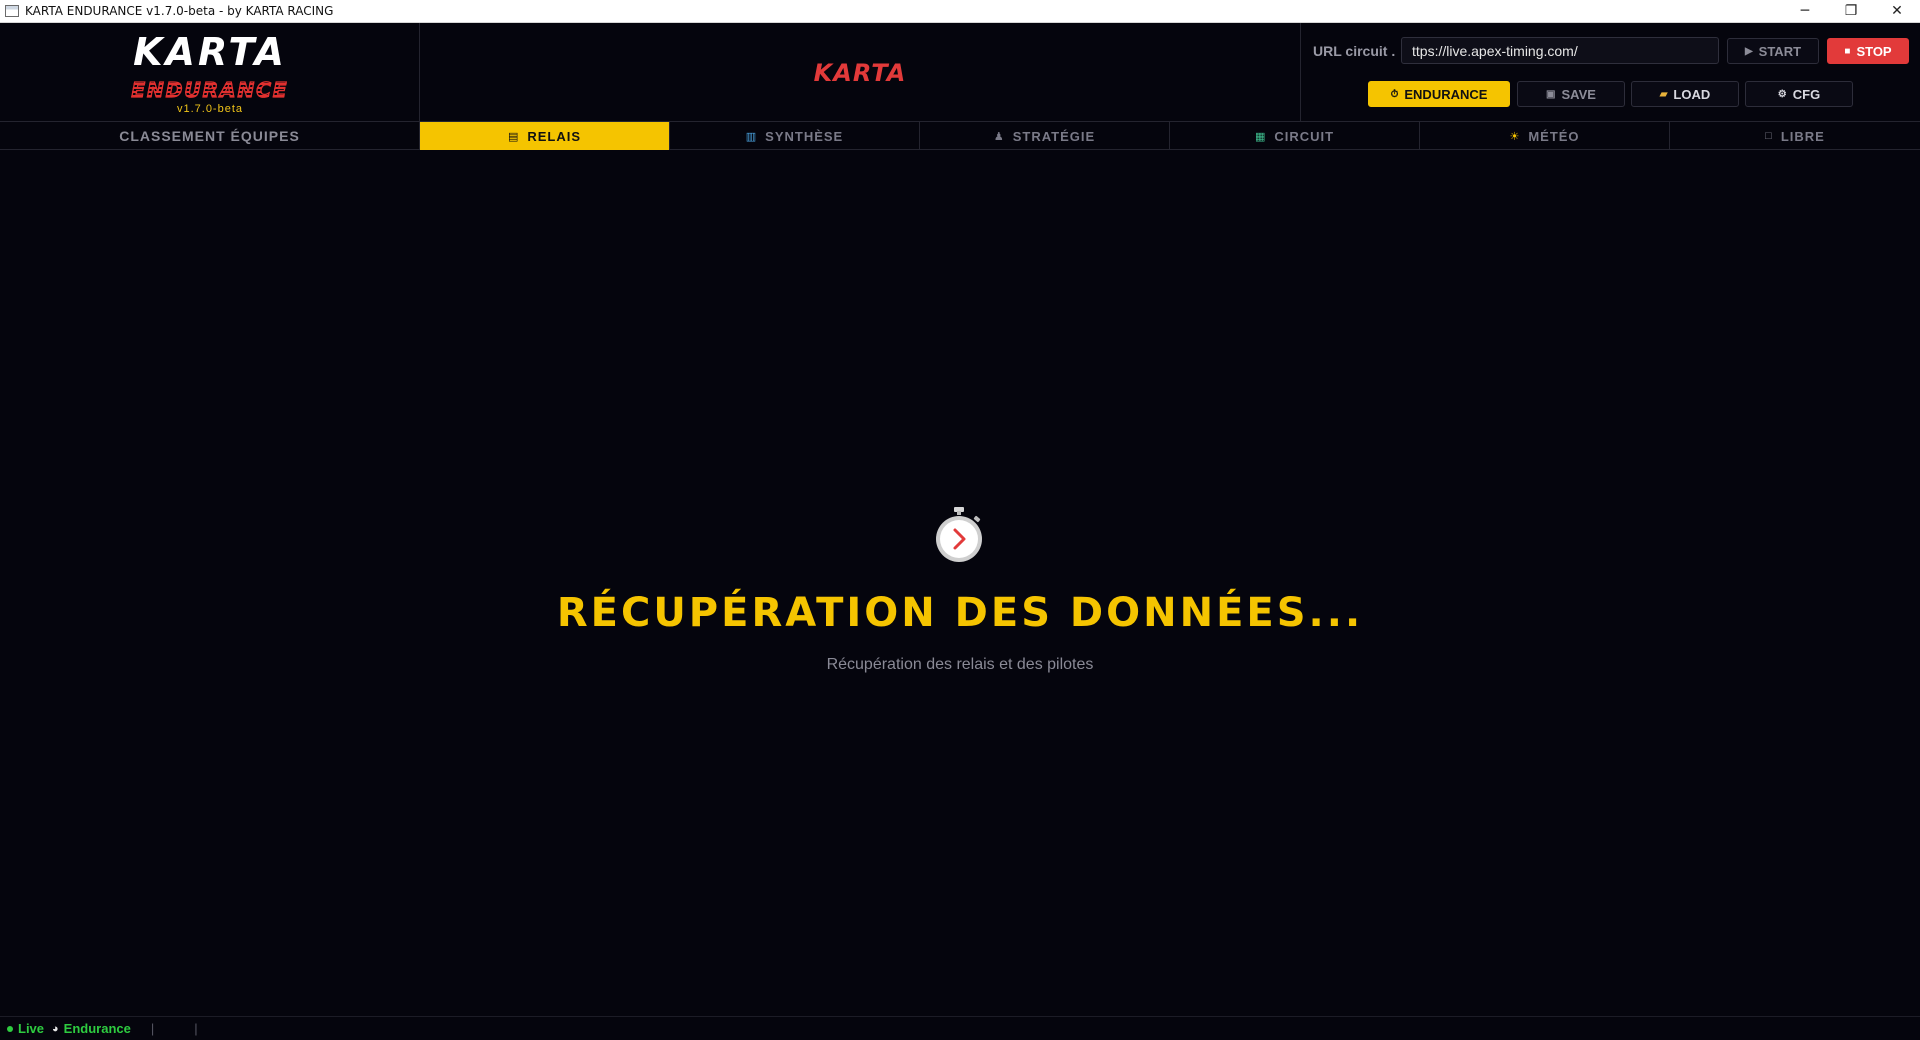 This screenshot has width=1920, height=1040. I want to click on start-button: ▶ START, so click(1773, 51).